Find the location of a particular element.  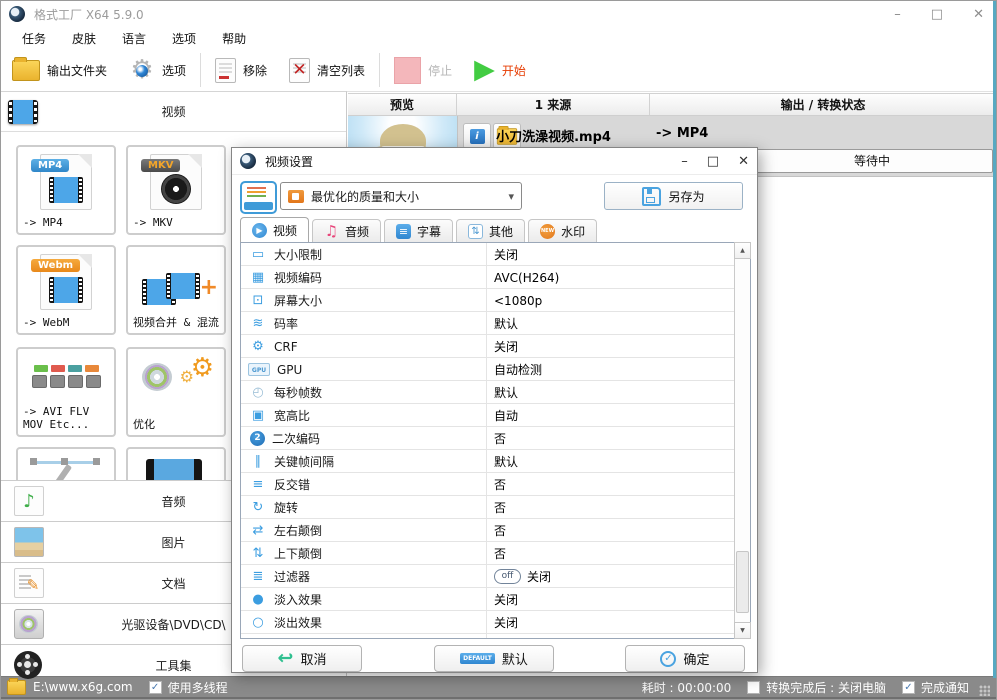

options-button: ⚙ 选项 is located at coordinates (157, 70).